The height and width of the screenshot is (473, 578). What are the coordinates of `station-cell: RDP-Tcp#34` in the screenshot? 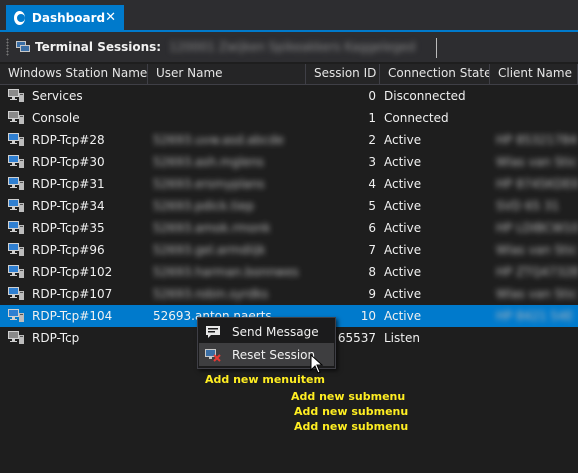 It's located at (74, 206).